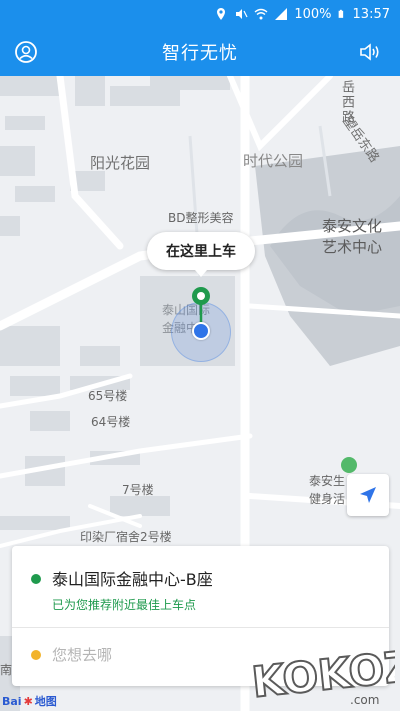 Image resolution: width=400 pixels, height=711 pixels. What do you see at coordinates (36, 579) in the screenshot?
I see `start-dot-icon` at bounding box center [36, 579].